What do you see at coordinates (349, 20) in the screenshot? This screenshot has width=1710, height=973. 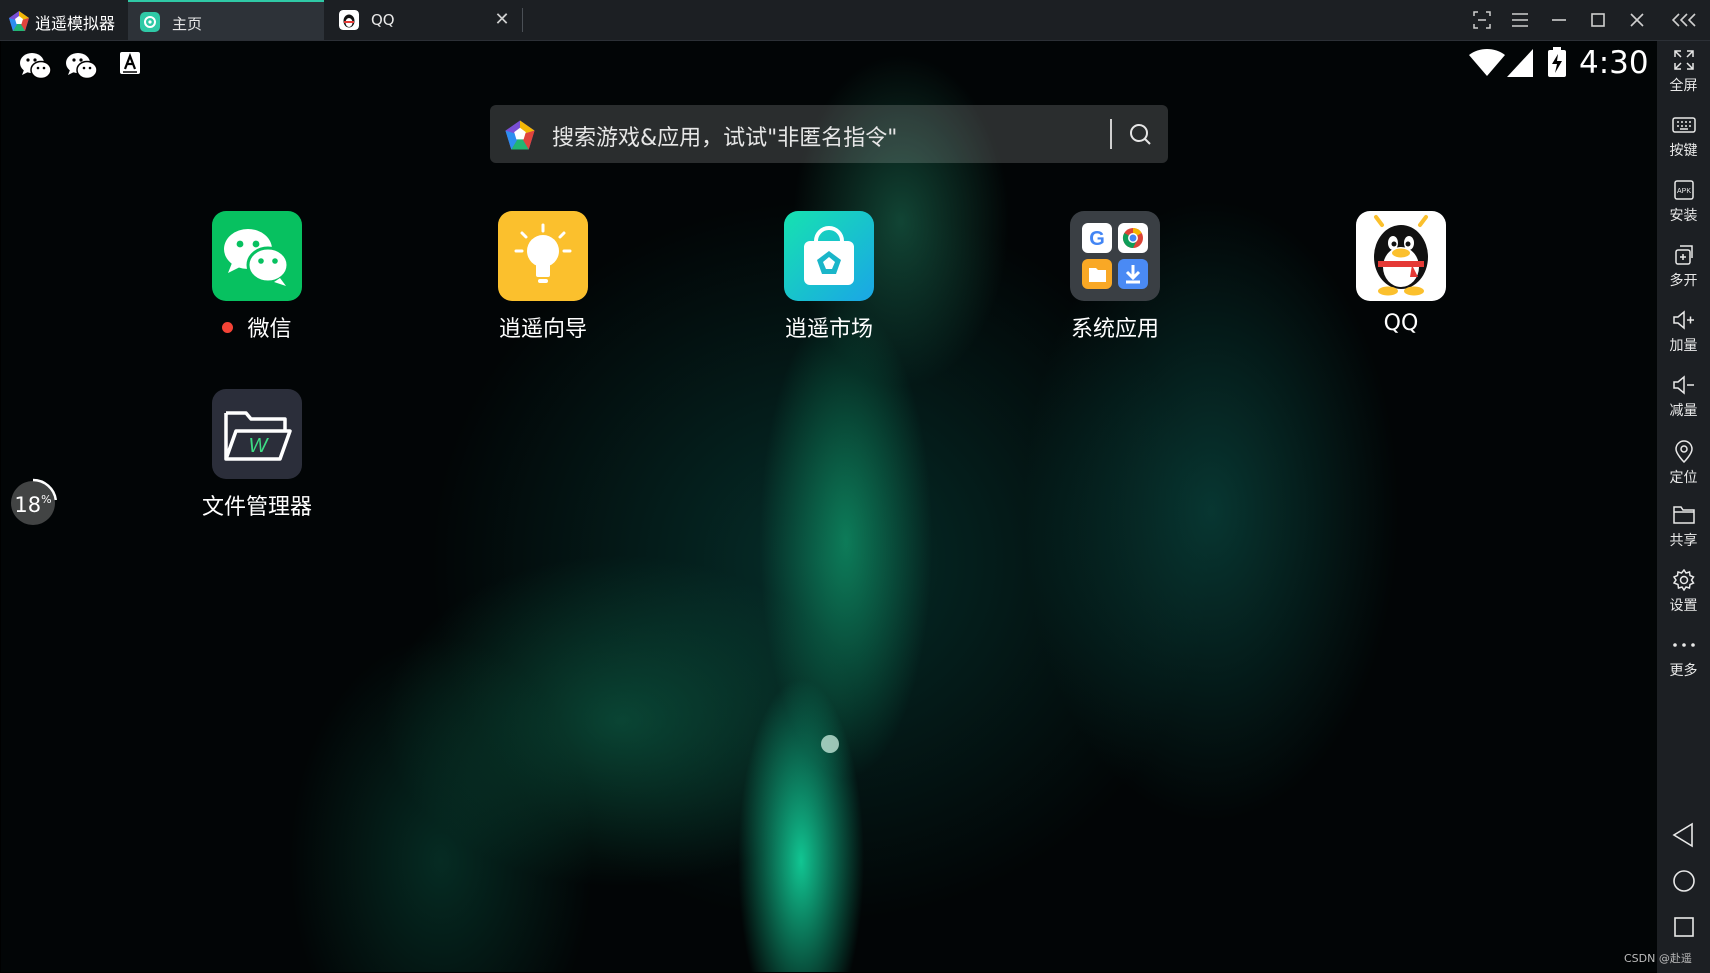 I see `qq-tab-icon` at bounding box center [349, 20].